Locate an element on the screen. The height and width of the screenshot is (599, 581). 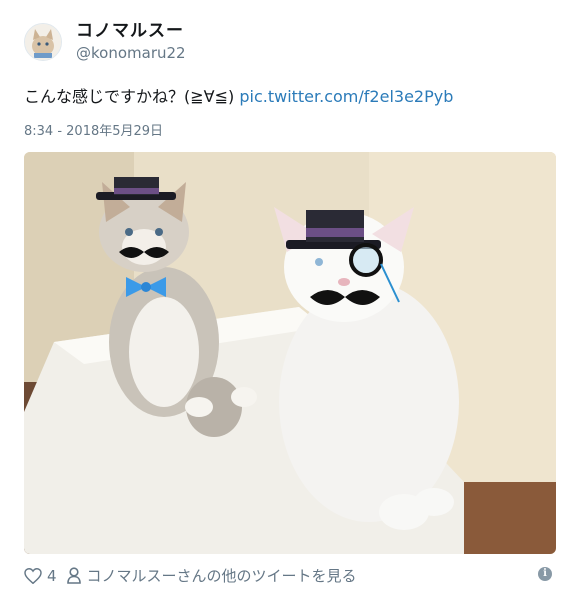
like-count: 4 is located at coordinates (52, 575).